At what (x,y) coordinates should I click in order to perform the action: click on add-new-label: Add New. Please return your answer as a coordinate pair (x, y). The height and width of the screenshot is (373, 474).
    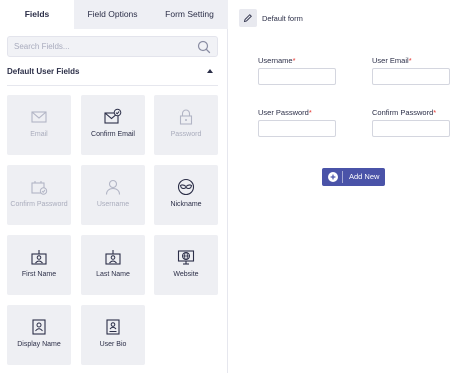
    Looking at the image, I should click on (364, 176).